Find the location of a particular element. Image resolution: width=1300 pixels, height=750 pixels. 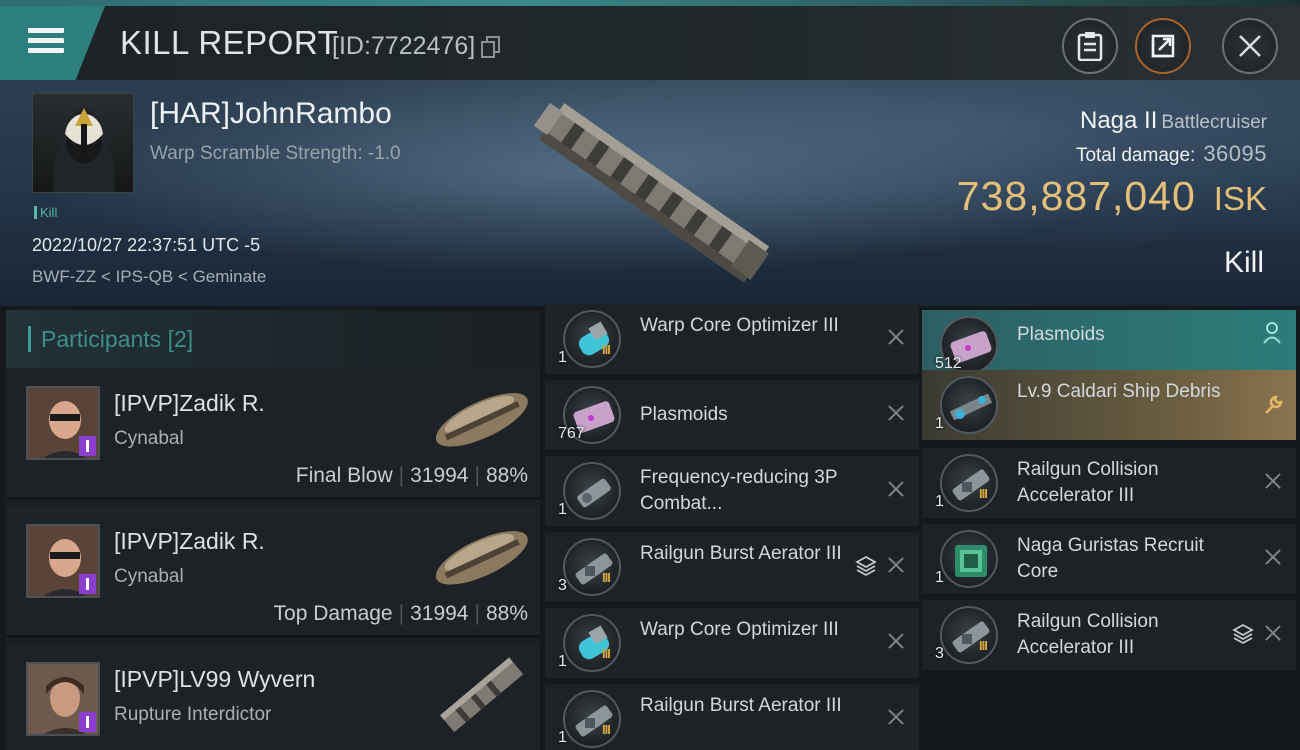

list-item: 1 Lv.9 Caldari Ship Debris is located at coordinates (1109, 406).